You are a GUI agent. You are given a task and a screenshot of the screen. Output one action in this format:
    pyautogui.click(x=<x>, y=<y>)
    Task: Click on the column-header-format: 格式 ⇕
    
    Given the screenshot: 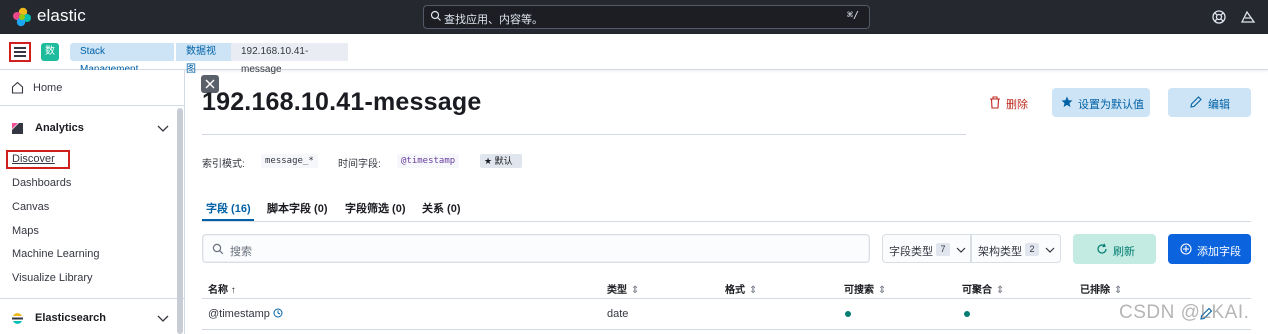 What is the action you would take?
    pyautogui.click(x=741, y=288)
    